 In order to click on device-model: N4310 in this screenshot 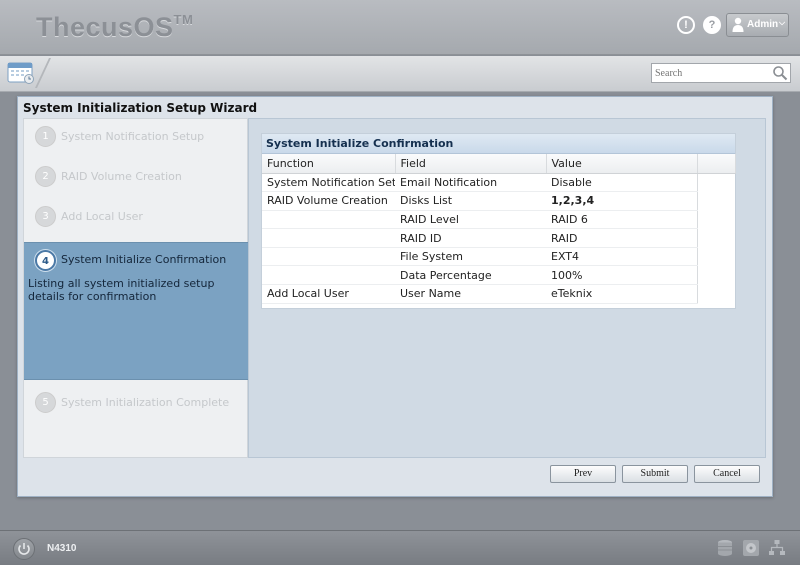, I will do `click(62, 548)`.